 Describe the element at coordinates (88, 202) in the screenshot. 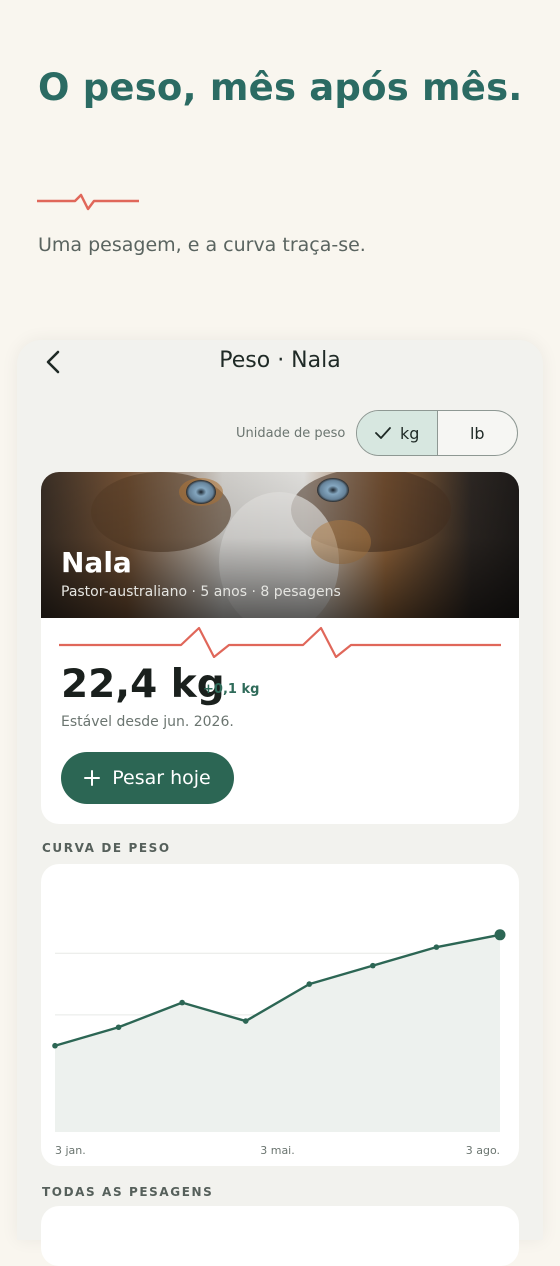

I see `heartbeat-divider` at that location.